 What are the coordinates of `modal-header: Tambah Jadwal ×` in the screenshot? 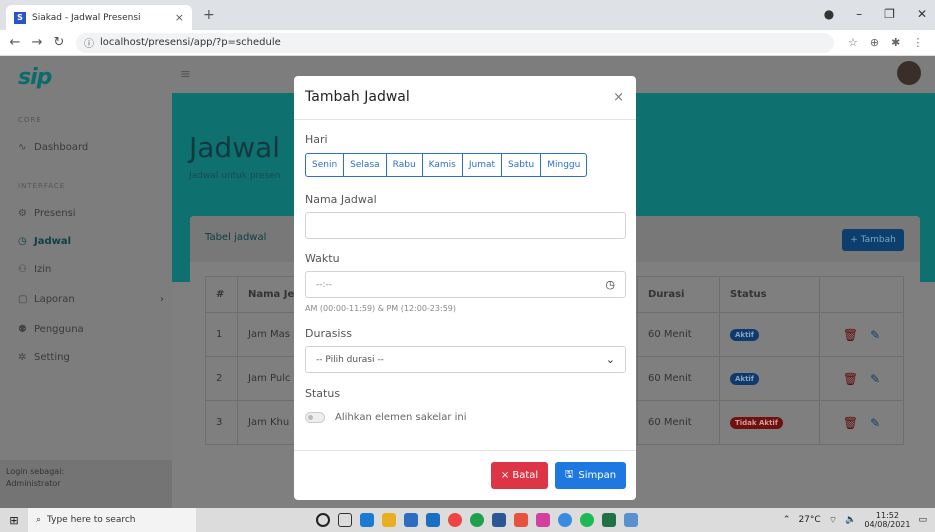 It's located at (465, 98).